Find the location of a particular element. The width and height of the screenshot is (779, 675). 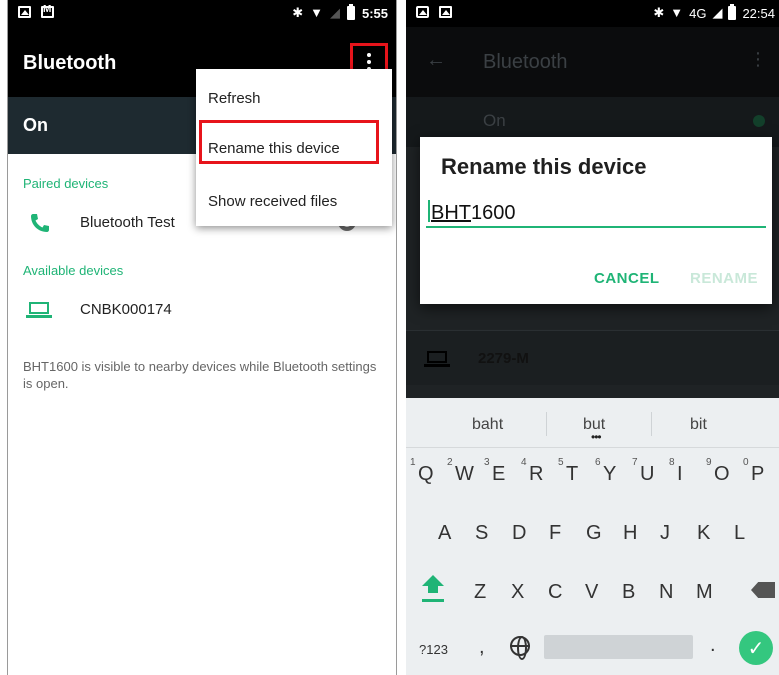

key-y: 6Y is located at coordinates (606, 471).